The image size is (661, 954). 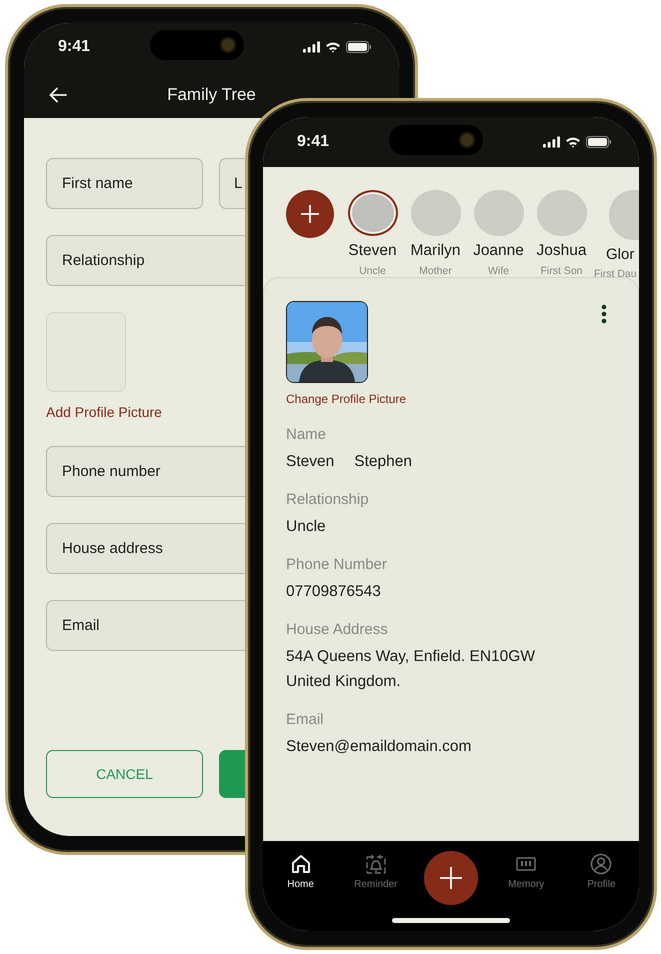 I want to click on nav-tab: Reminder, so click(x=376, y=871).